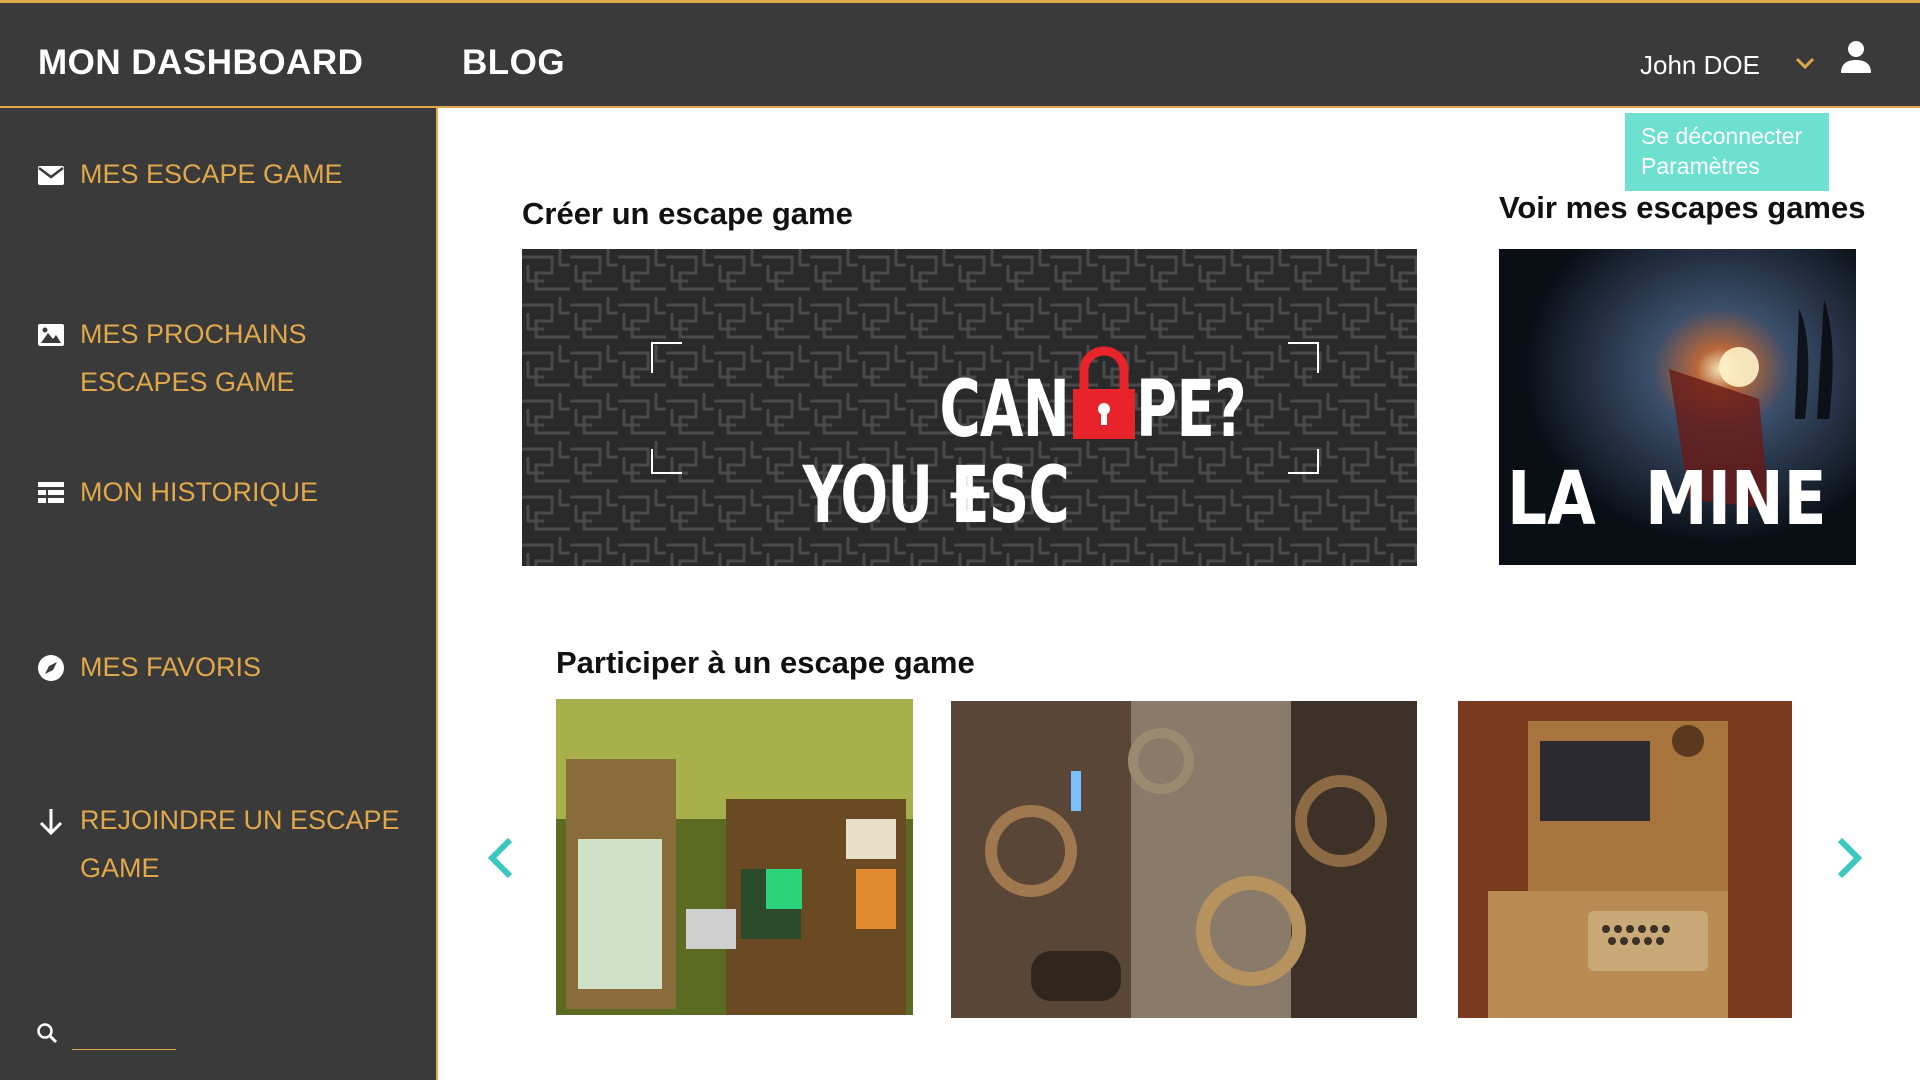  What do you see at coordinates (47, 1033) in the screenshot?
I see `search-icon` at bounding box center [47, 1033].